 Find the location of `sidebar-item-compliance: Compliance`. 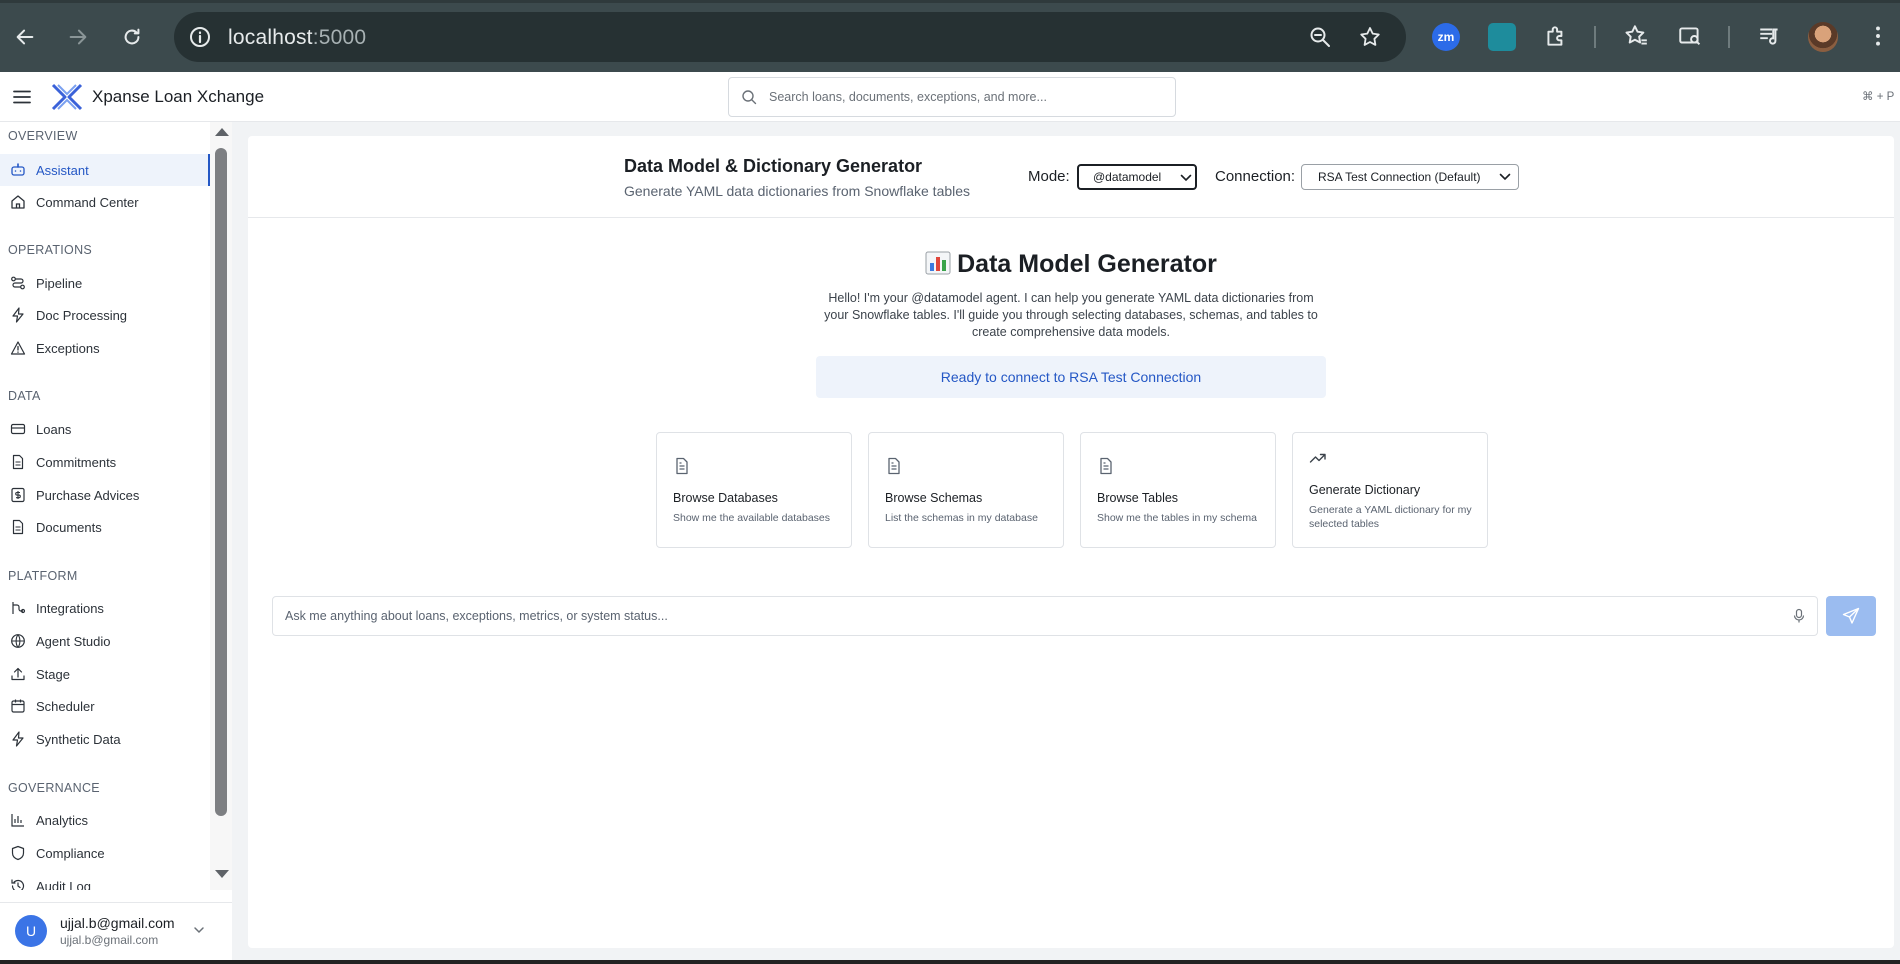

sidebar-item-compliance: Compliance is located at coordinates (105, 853).